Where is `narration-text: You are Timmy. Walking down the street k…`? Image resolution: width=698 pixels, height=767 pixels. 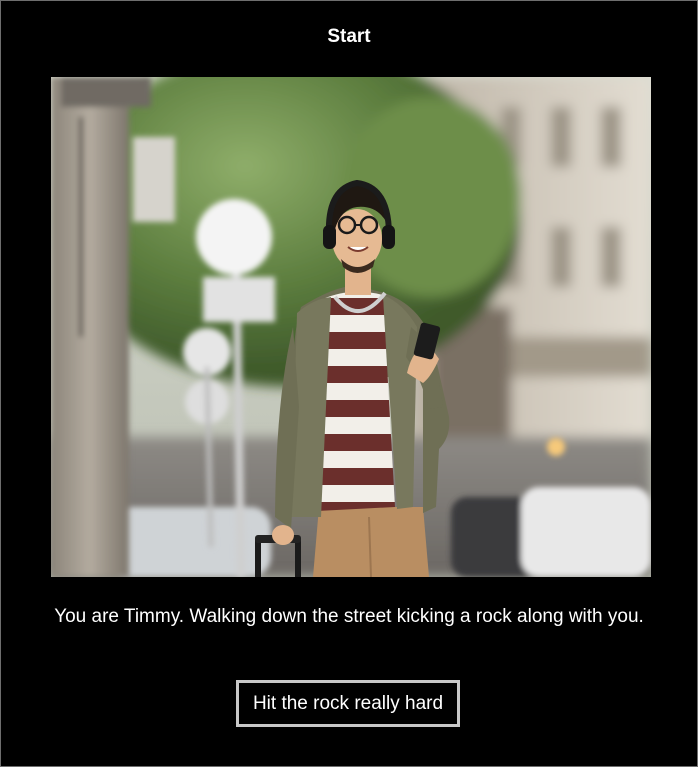 narration-text: You are Timmy. Walking down the street k… is located at coordinates (349, 616).